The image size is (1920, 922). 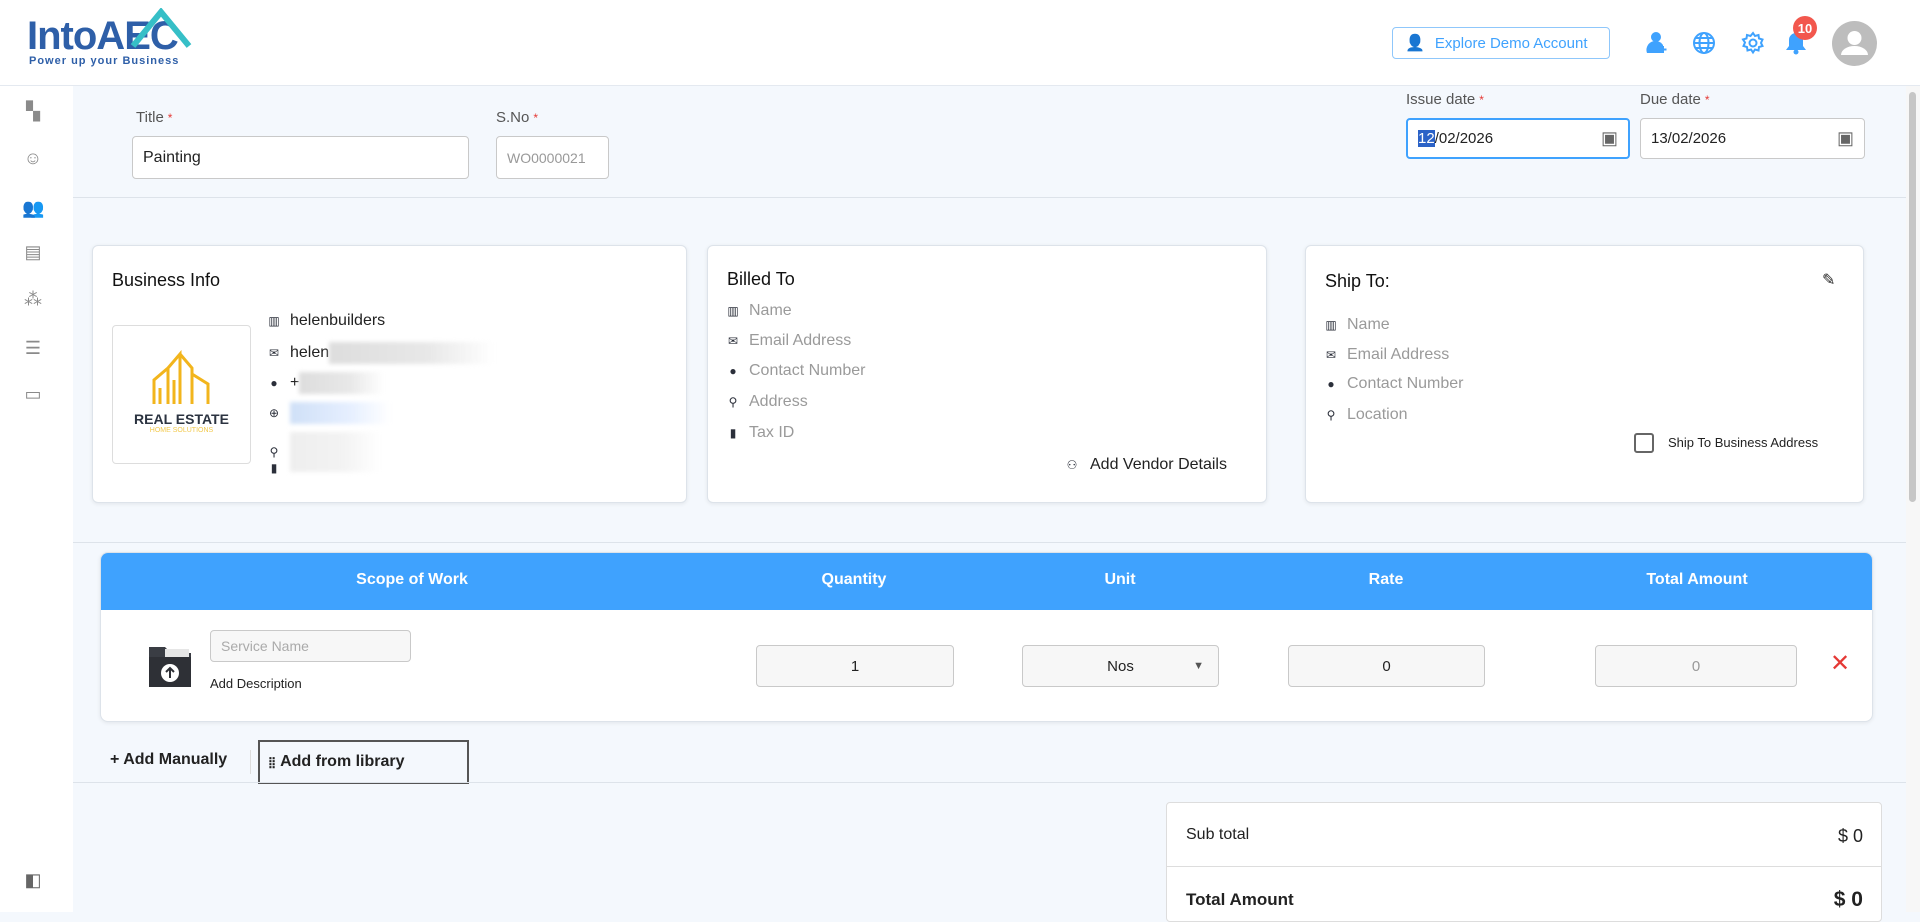 I want to click on business-tax-row: ▮, so click(x=279, y=468).